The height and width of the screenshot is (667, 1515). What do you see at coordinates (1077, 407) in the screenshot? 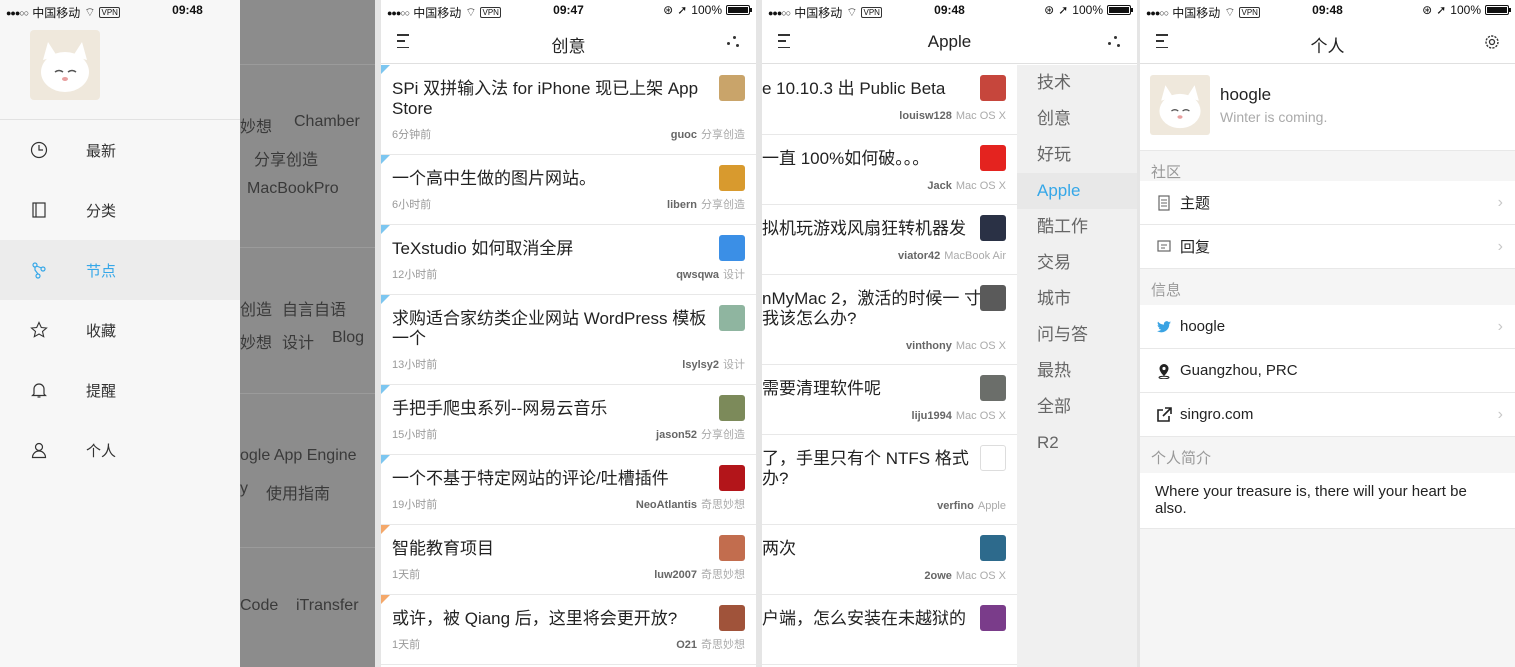
I see `node-item: 全部` at bounding box center [1077, 407].